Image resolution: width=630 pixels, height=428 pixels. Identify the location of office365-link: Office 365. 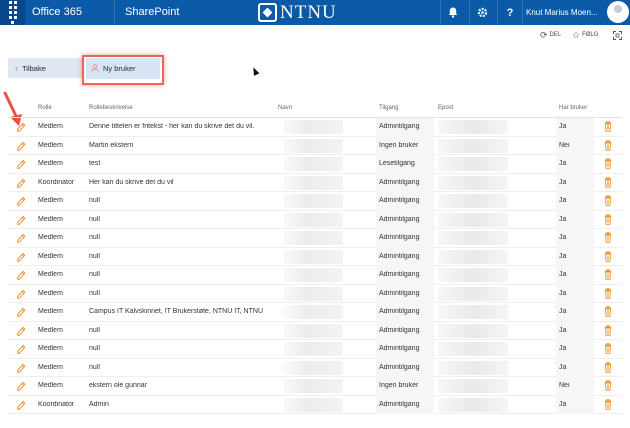
(72, 12).